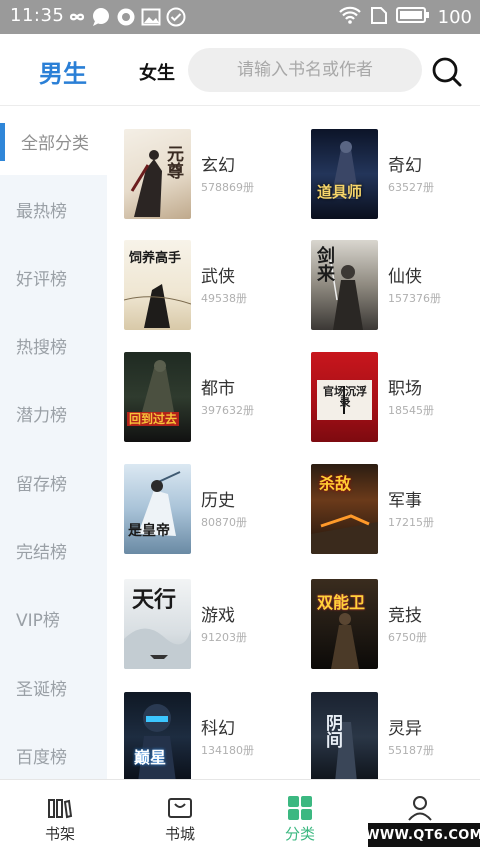 The width and height of the screenshot is (480, 847). I want to click on category-card: 阴间 灵异 55187册, so click(395, 735).